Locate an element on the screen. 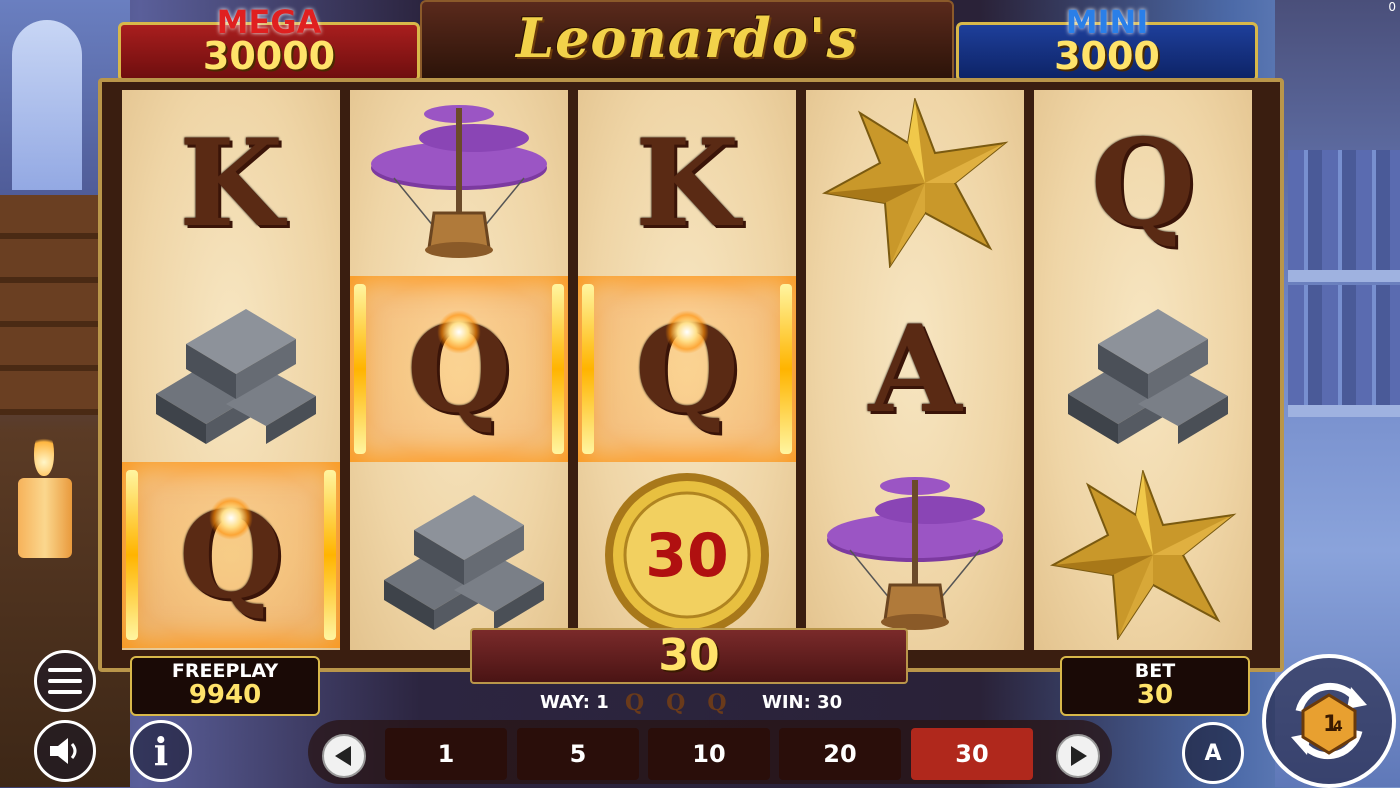 The height and width of the screenshot is (788, 1400). spin-icon: 1 4 is located at coordinates (1329, 721).